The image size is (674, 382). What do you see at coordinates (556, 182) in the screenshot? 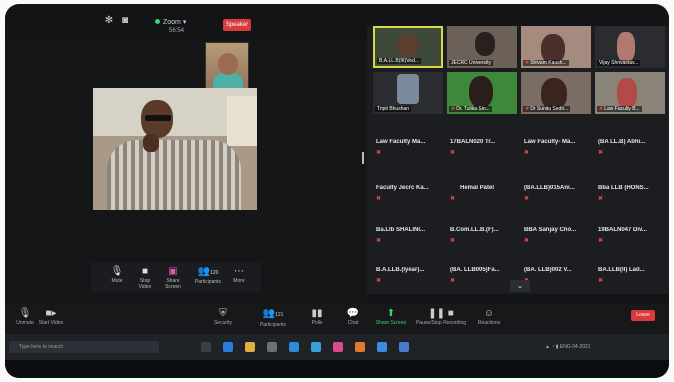
I see `participant-tile: (BA.LLB)015Ani... ✖` at bounding box center [556, 182].